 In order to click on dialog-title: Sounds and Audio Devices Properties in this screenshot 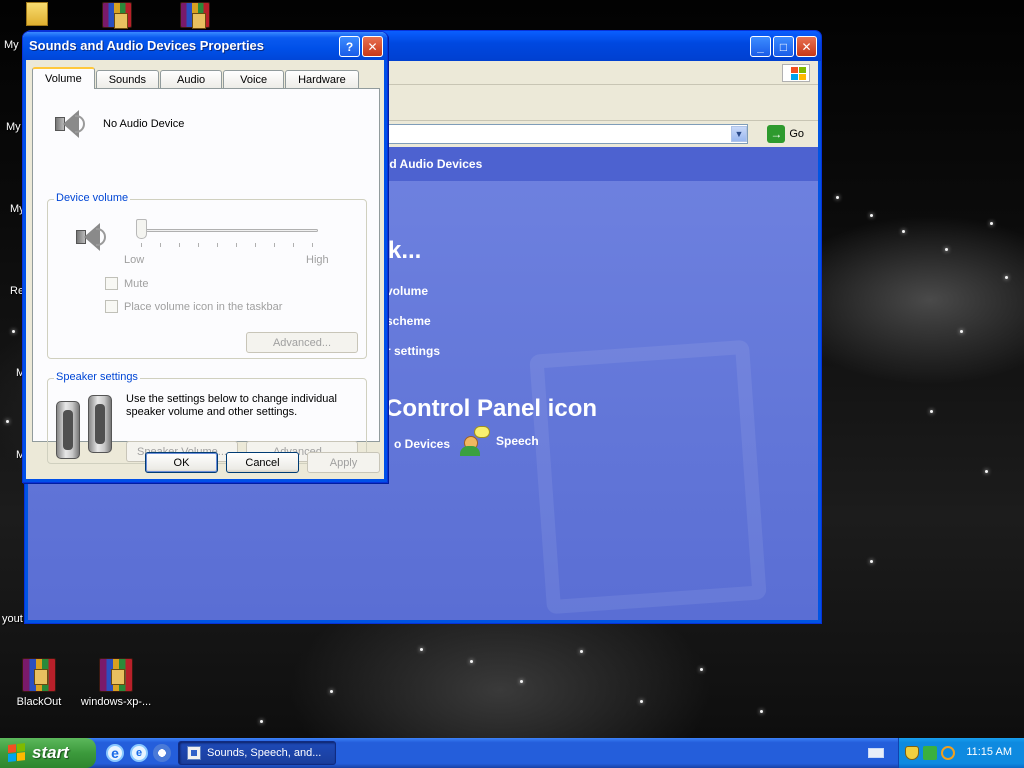, I will do `click(147, 45)`.